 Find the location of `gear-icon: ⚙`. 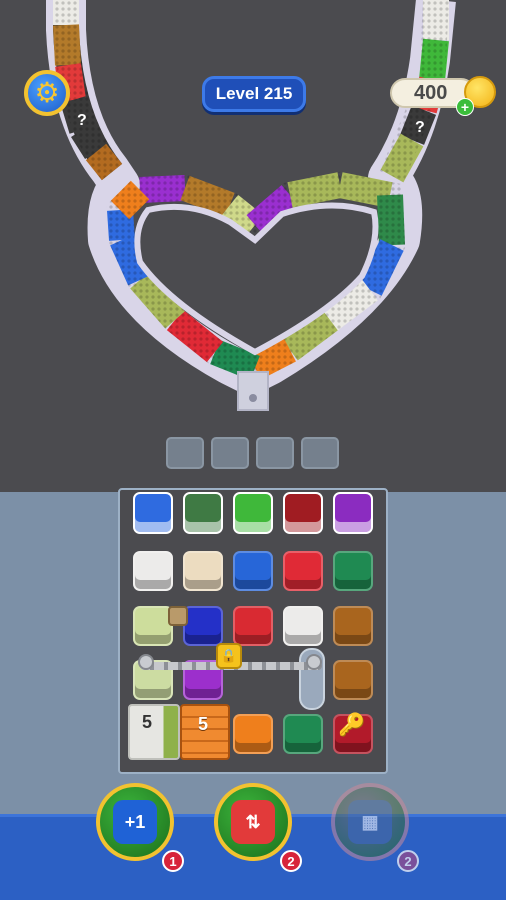

gear-icon: ⚙ is located at coordinates (47, 92).